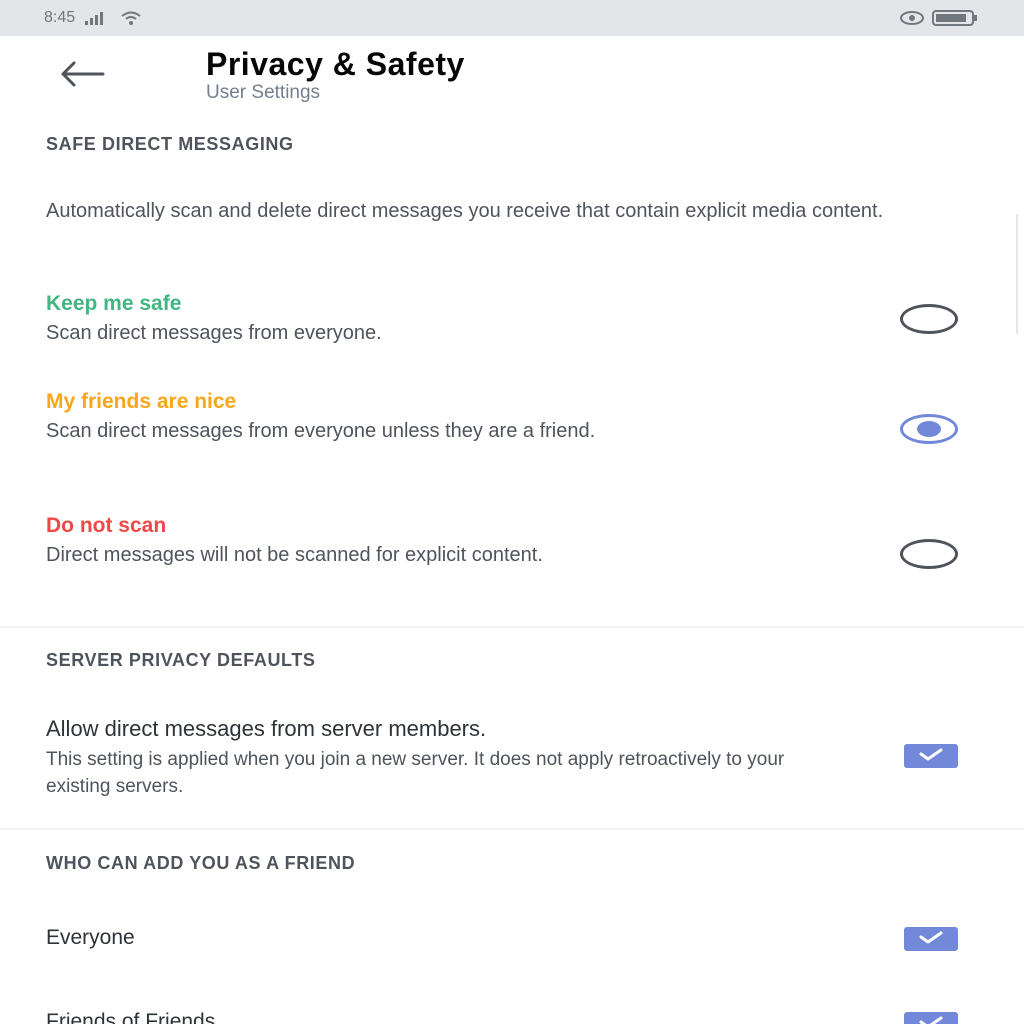  What do you see at coordinates (1020, 274) in the screenshot?
I see `scrollbar` at bounding box center [1020, 274].